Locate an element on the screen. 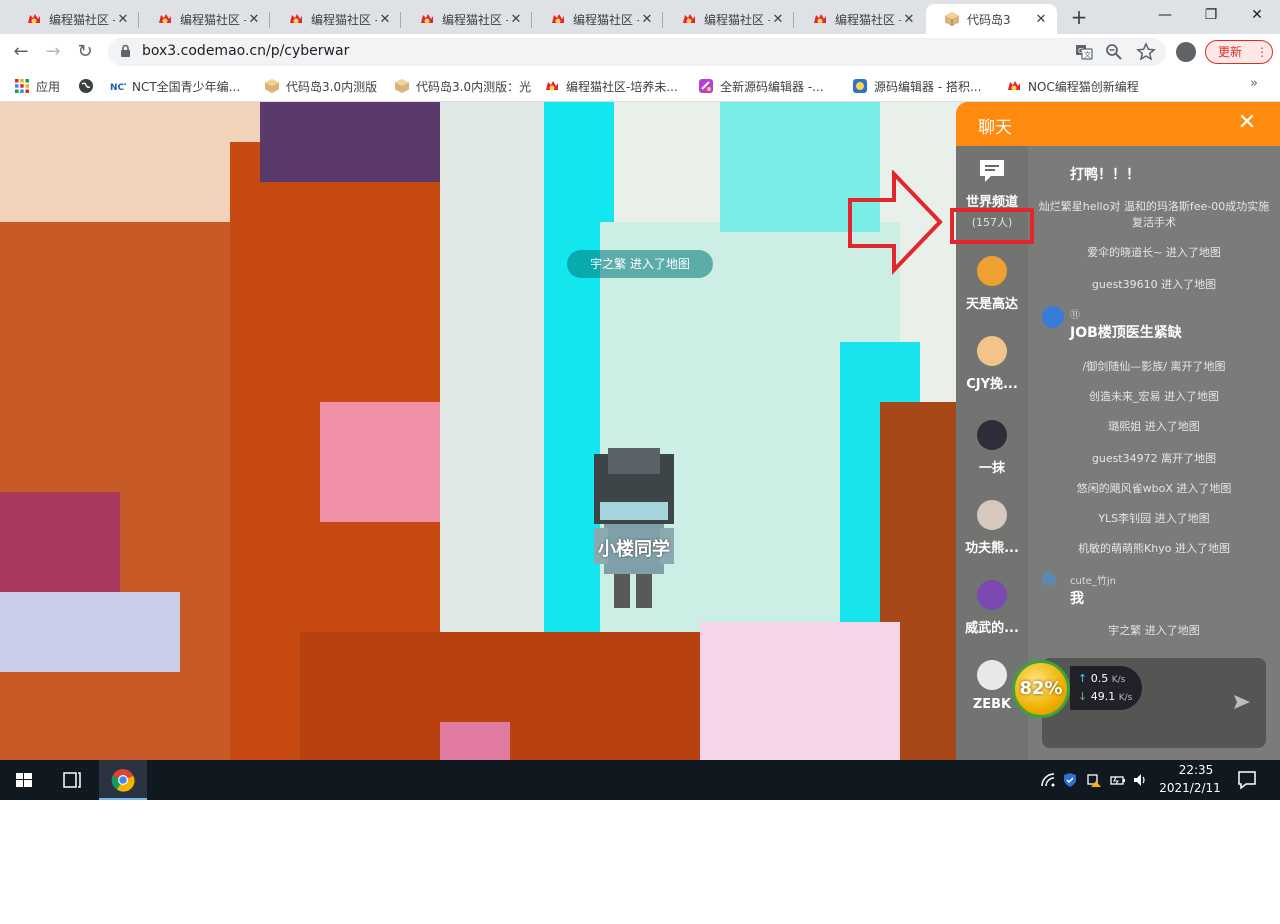  update-button: 更新 ⋮ is located at coordinates (1239, 52).